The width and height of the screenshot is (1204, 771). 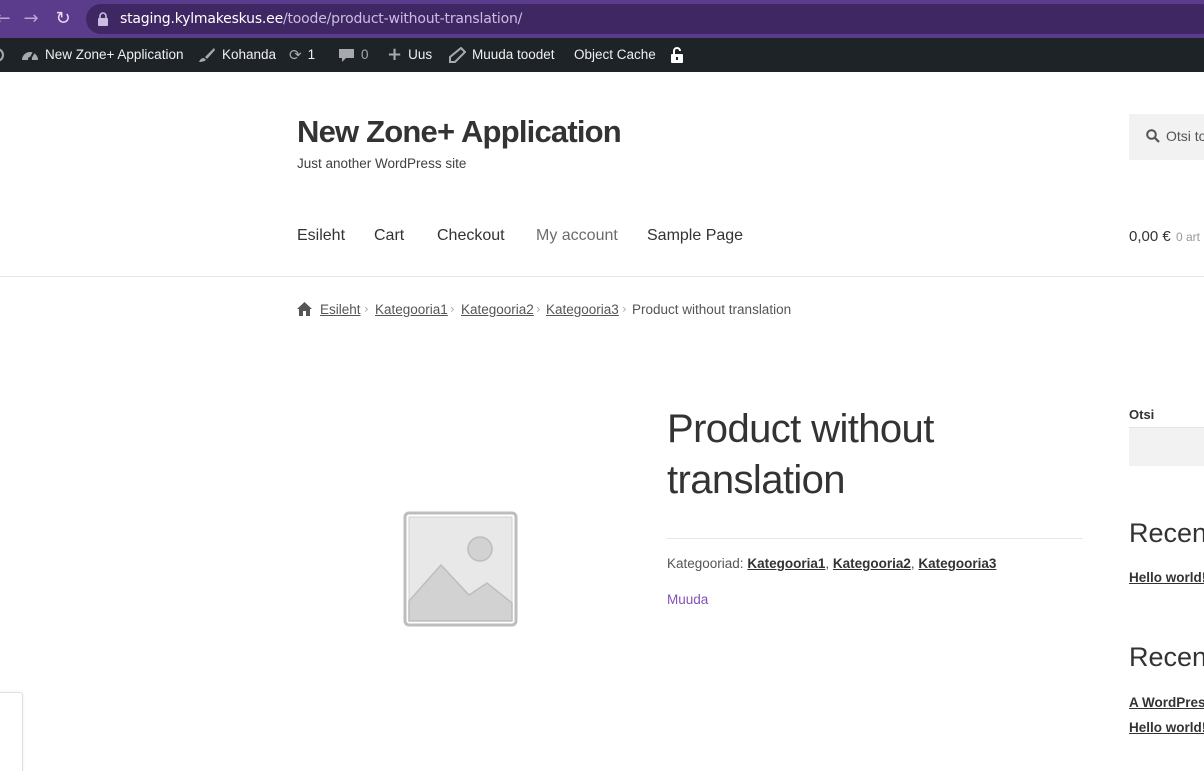 I want to click on admin-bar-object-cache: Object Cache, so click(x=615, y=55).